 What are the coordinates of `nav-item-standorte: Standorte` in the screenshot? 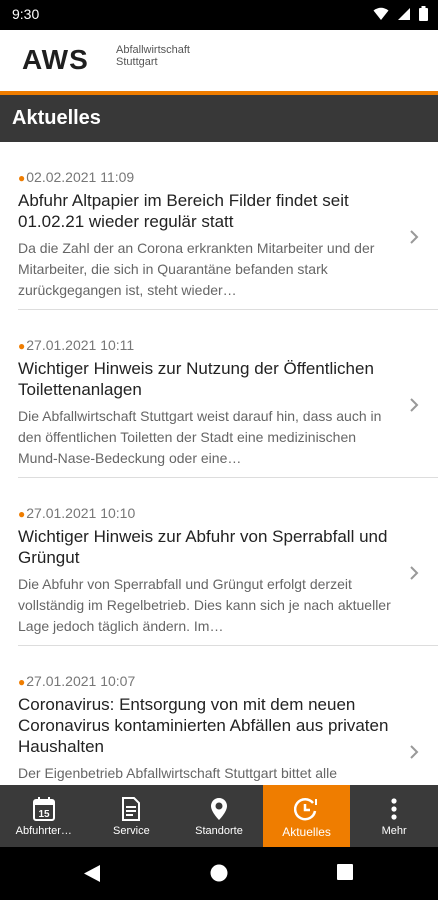 It's located at (219, 816).